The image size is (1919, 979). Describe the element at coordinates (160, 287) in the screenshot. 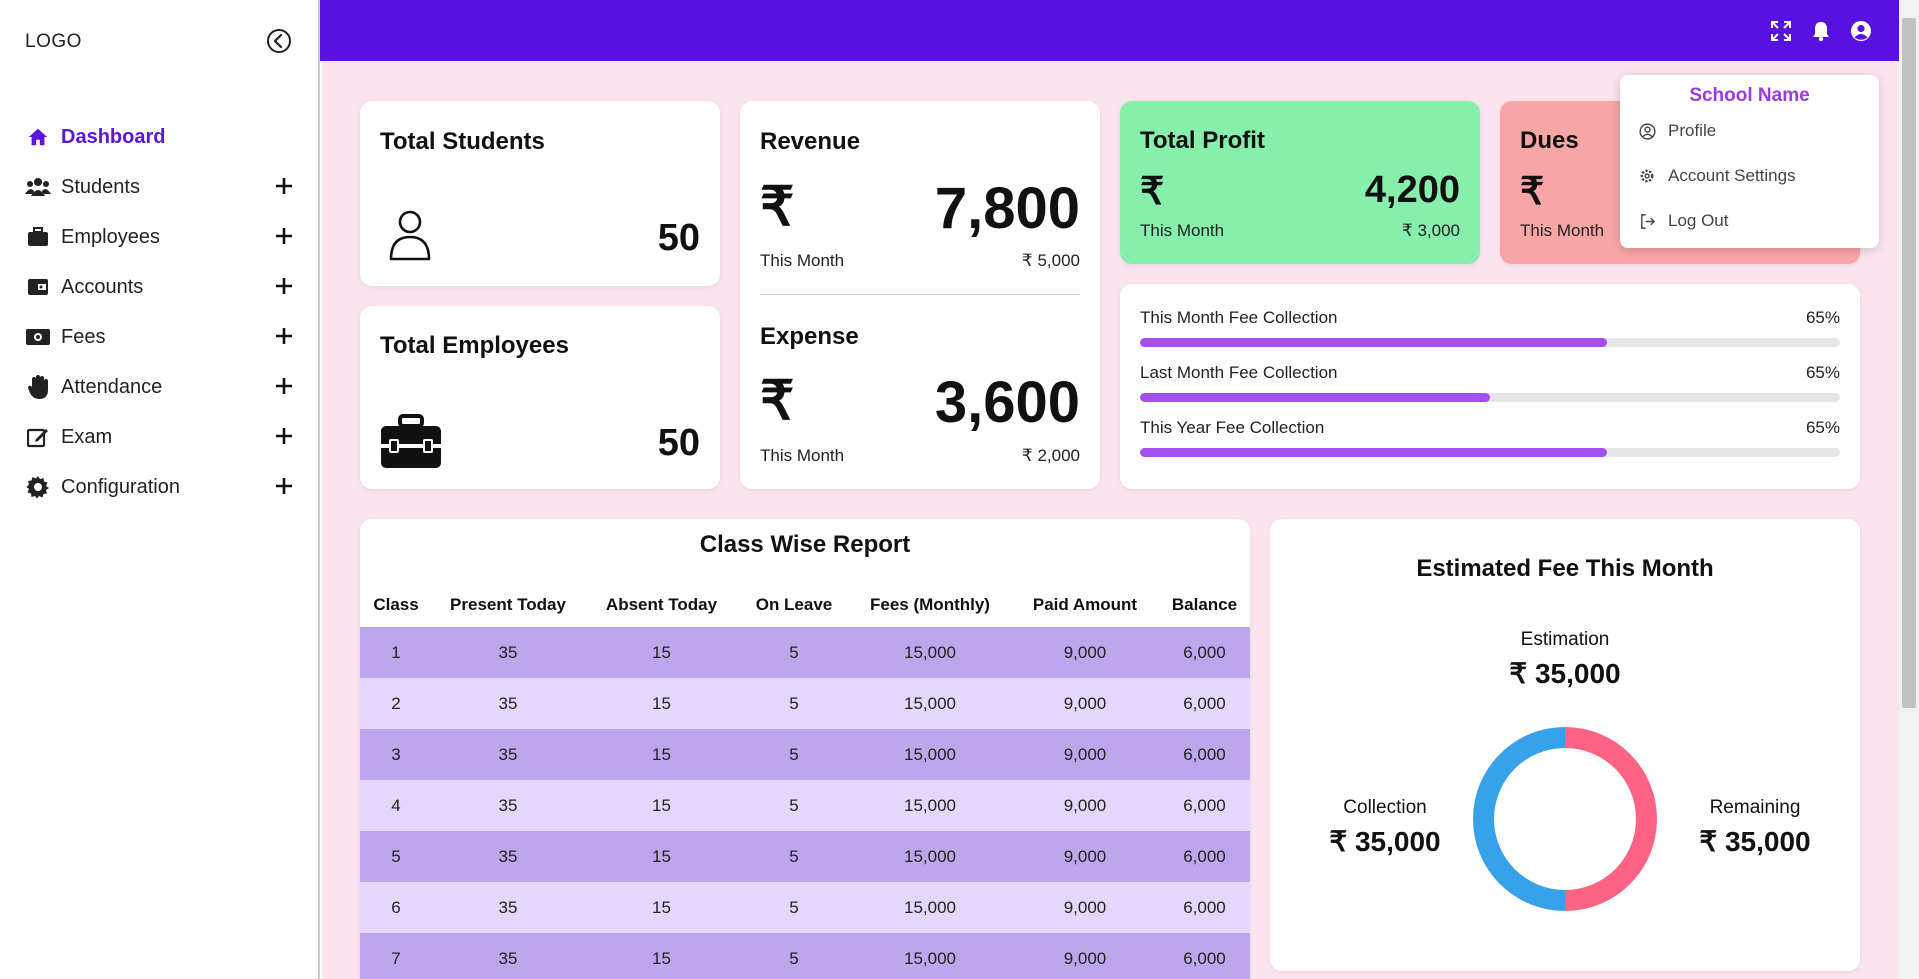

I see `sidebar-item-accounts: Accounts` at that location.